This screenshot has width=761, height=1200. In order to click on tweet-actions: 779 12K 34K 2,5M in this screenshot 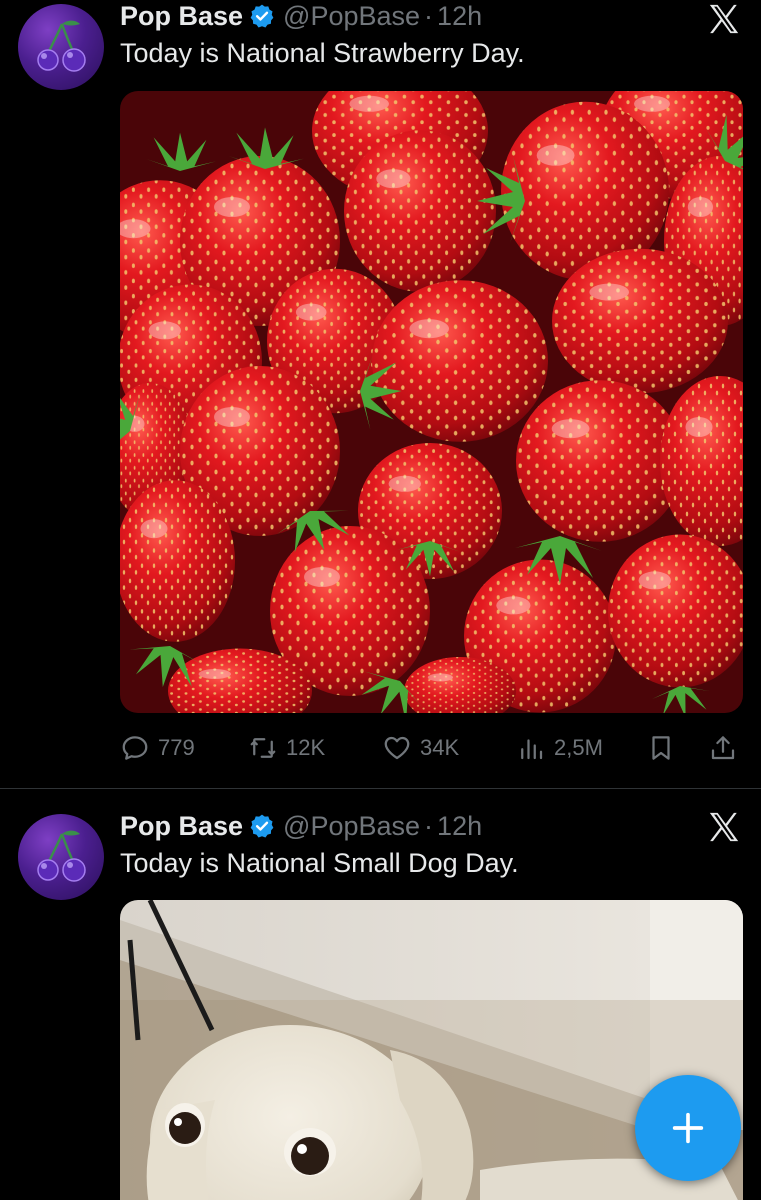, I will do `click(431, 748)`.